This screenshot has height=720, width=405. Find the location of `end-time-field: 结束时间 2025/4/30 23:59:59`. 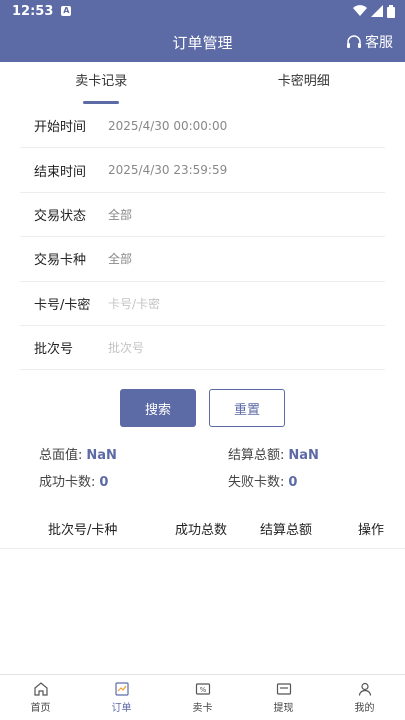

end-time-field: 结束时间 2025/4/30 23:59:59 is located at coordinates (202, 170).